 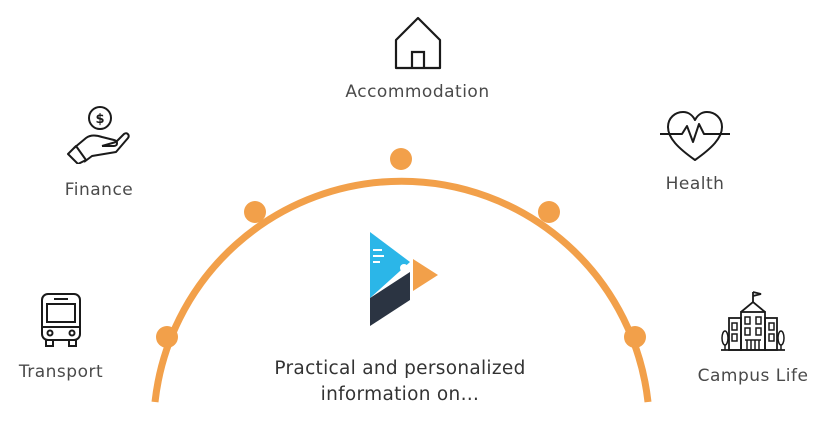 I want to click on topic-label: Campus Life, so click(x=753, y=376).